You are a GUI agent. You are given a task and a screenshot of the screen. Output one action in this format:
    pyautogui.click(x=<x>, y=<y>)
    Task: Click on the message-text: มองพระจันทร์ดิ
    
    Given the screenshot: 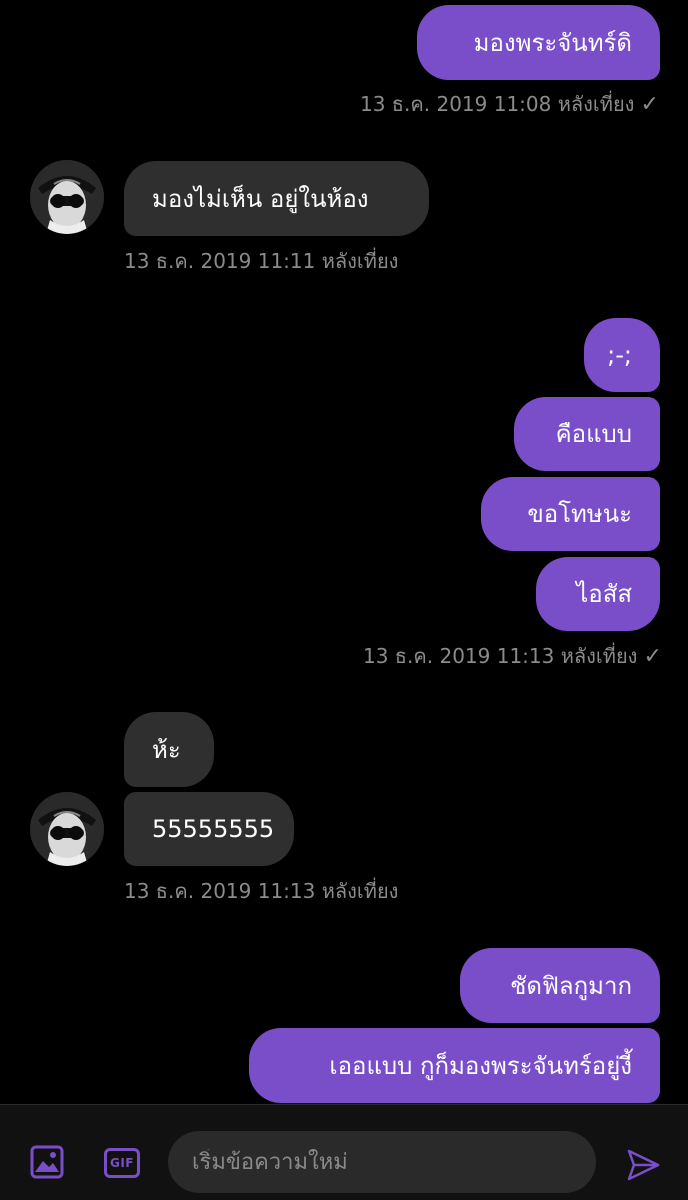 What is the action you would take?
    pyautogui.click(x=552, y=42)
    